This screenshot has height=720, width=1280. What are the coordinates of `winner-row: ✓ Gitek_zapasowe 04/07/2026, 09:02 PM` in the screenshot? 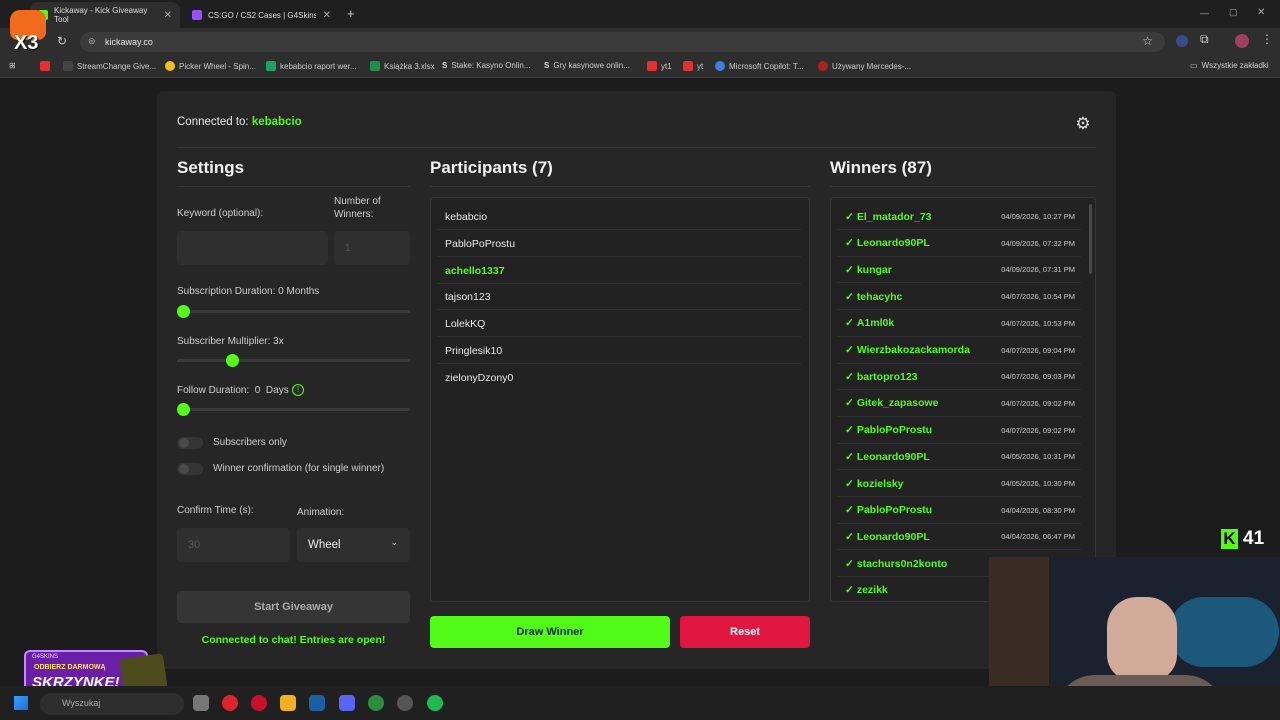 It's located at (959, 404).